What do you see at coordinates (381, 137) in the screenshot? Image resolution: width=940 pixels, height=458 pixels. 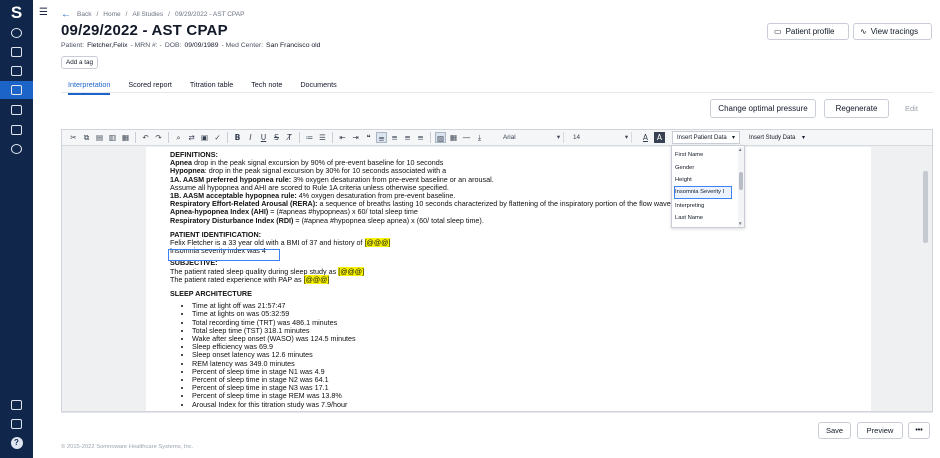 I see `align-left-icon: ≡` at bounding box center [381, 137].